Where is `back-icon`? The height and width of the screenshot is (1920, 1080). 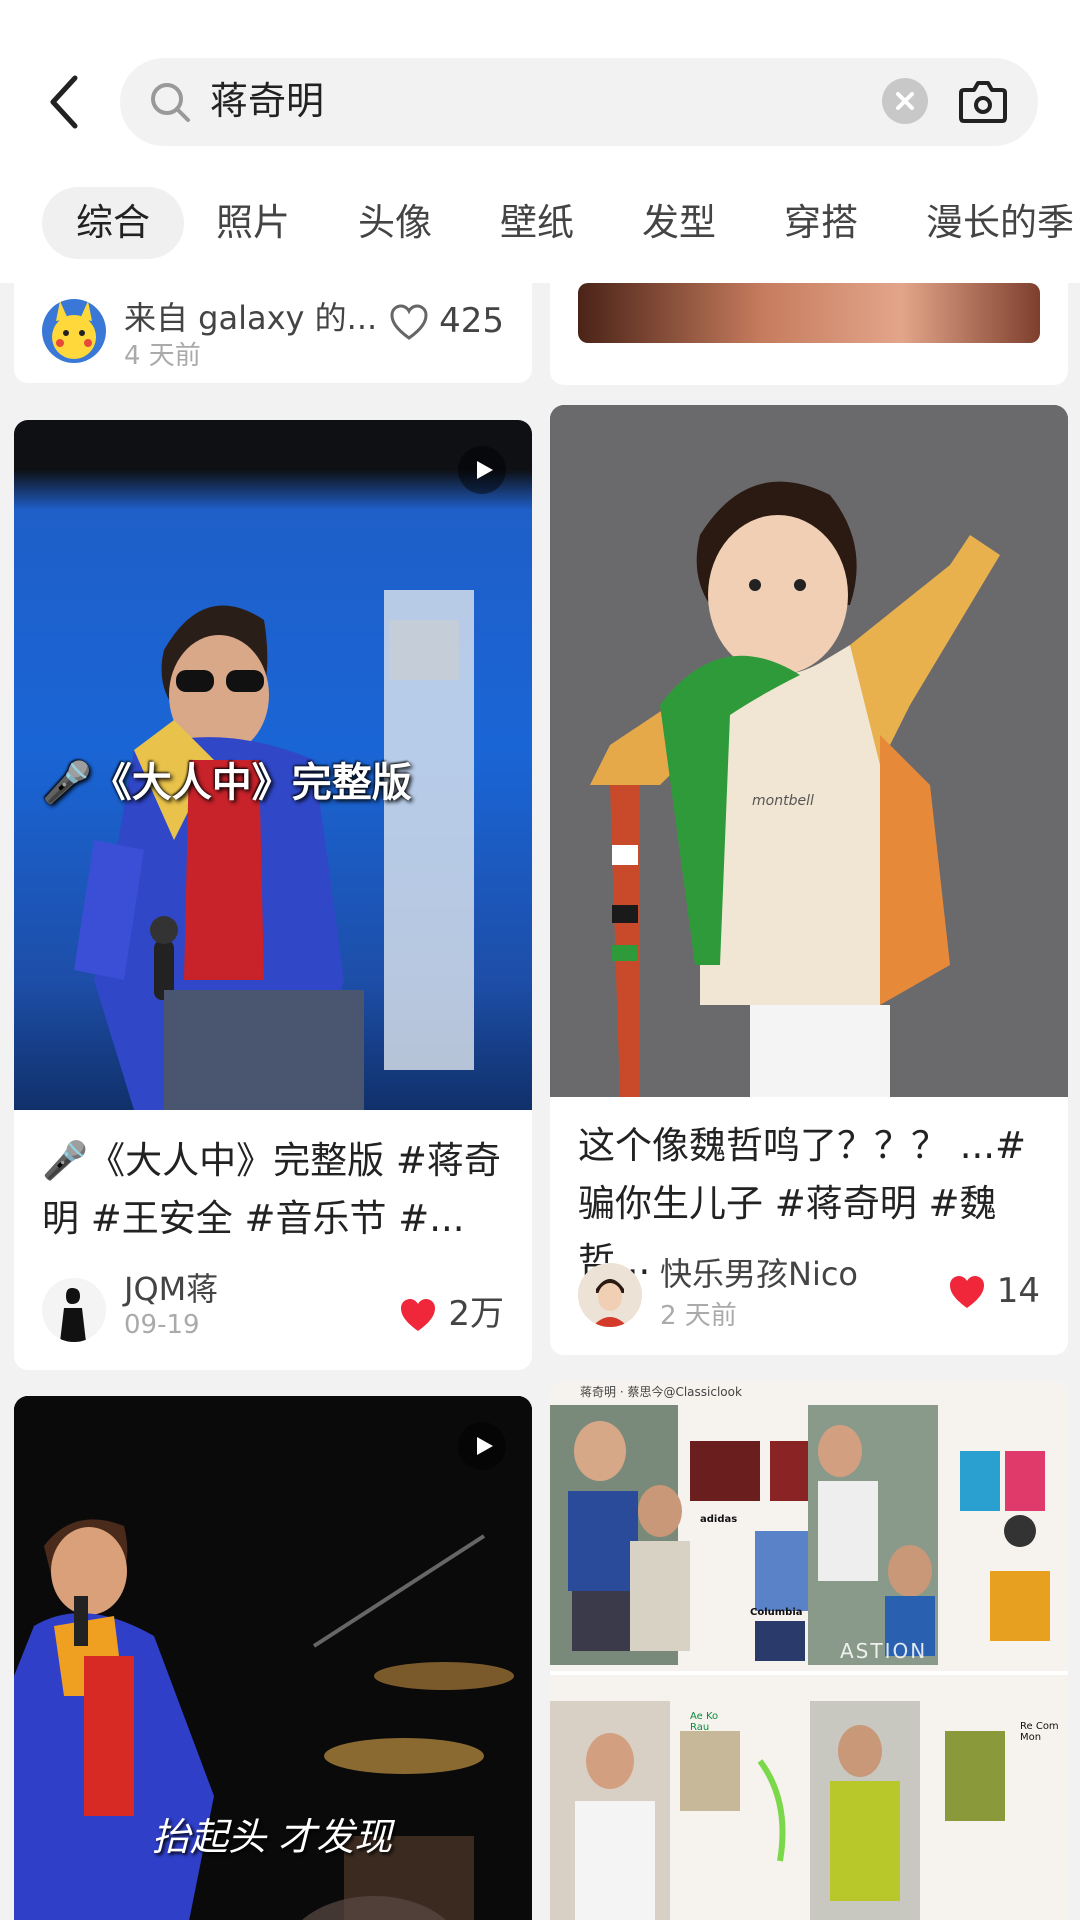
back-icon is located at coordinates (63, 102).